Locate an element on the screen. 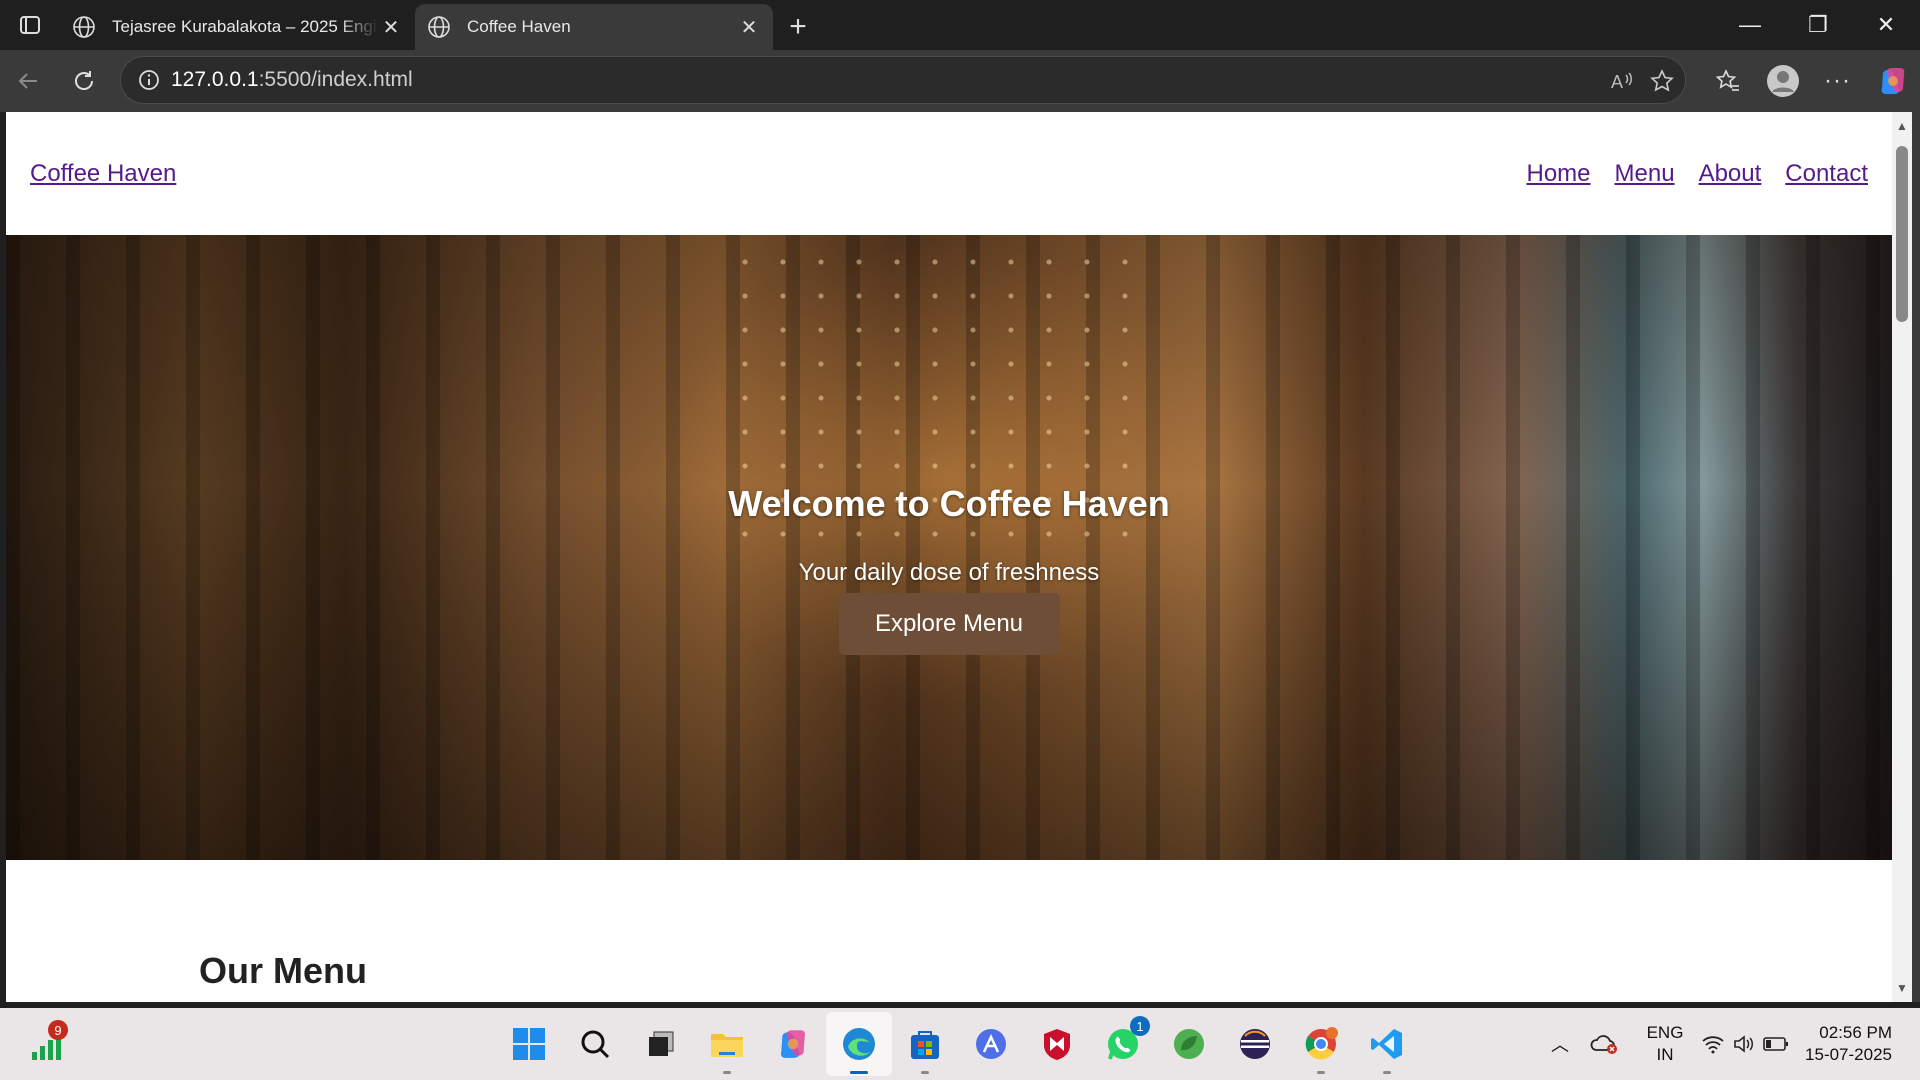 Image resolution: width=1920 pixels, height=1080 pixels. address-bar-actions: A is located at coordinates (1642, 81).